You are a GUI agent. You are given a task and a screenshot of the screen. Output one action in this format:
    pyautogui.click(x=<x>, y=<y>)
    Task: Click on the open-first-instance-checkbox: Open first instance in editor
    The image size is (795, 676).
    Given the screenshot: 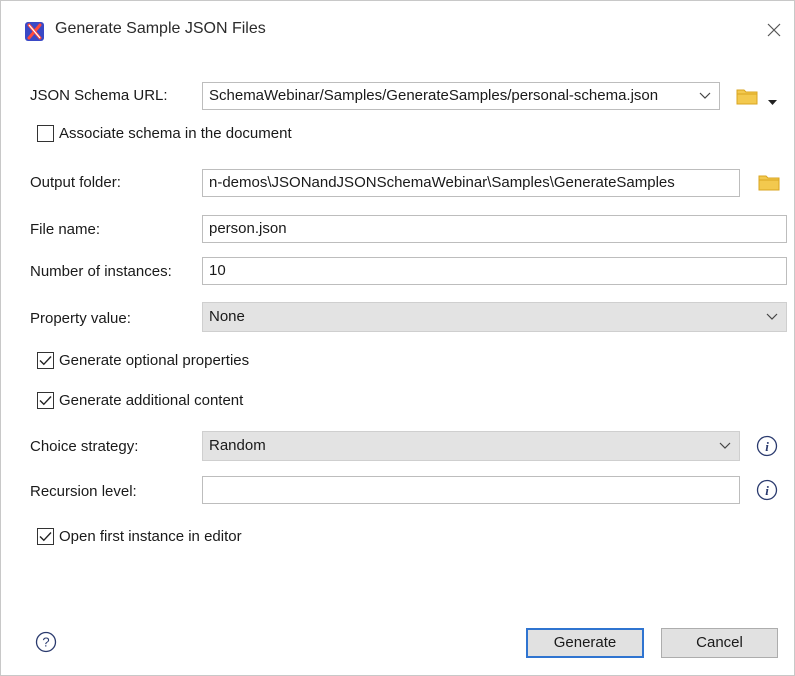 What is the action you would take?
    pyautogui.click(x=139, y=536)
    